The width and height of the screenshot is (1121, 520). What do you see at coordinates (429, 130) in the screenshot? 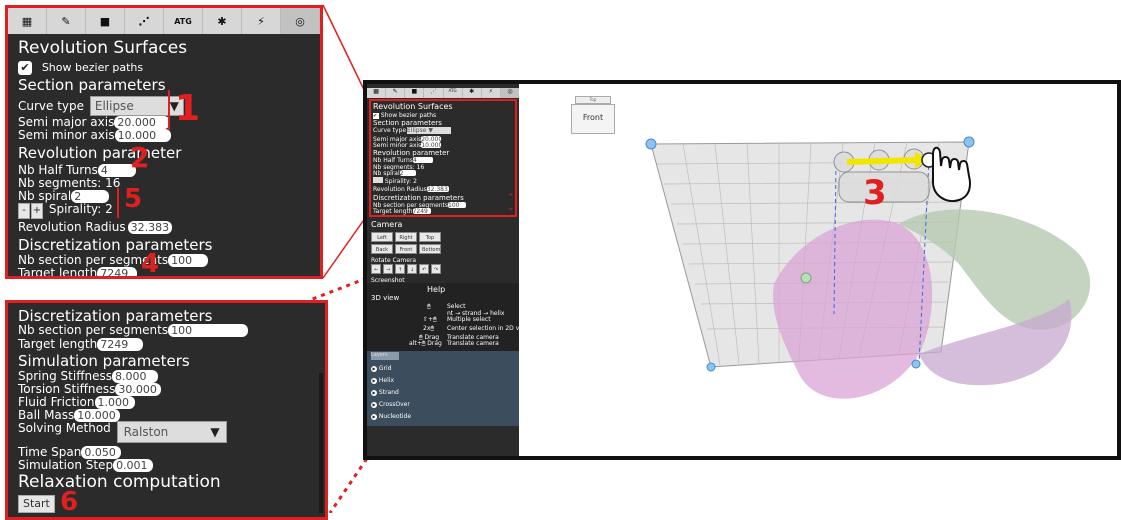
I see `app-curve-select: Ellipse ▼` at bounding box center [429, 130].